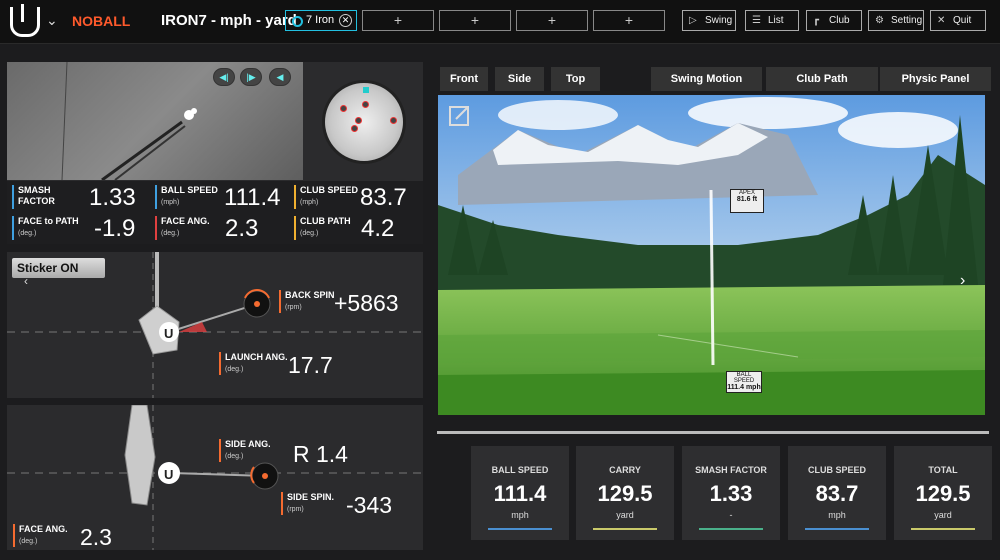 The height and width of the screenshot is (560, 1000). What do you see at coordinates (320, 454) in the screenshot?
I see `side-ang-value: R 1.4` at bounding box center [320, 454].